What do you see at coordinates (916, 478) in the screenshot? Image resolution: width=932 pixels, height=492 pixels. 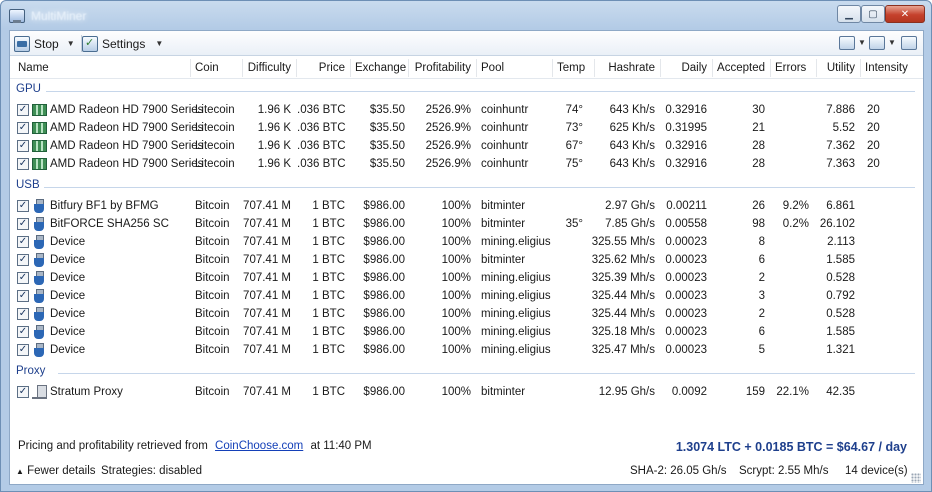 I see `resize-grip-icon` at bounding box center [916, 478].